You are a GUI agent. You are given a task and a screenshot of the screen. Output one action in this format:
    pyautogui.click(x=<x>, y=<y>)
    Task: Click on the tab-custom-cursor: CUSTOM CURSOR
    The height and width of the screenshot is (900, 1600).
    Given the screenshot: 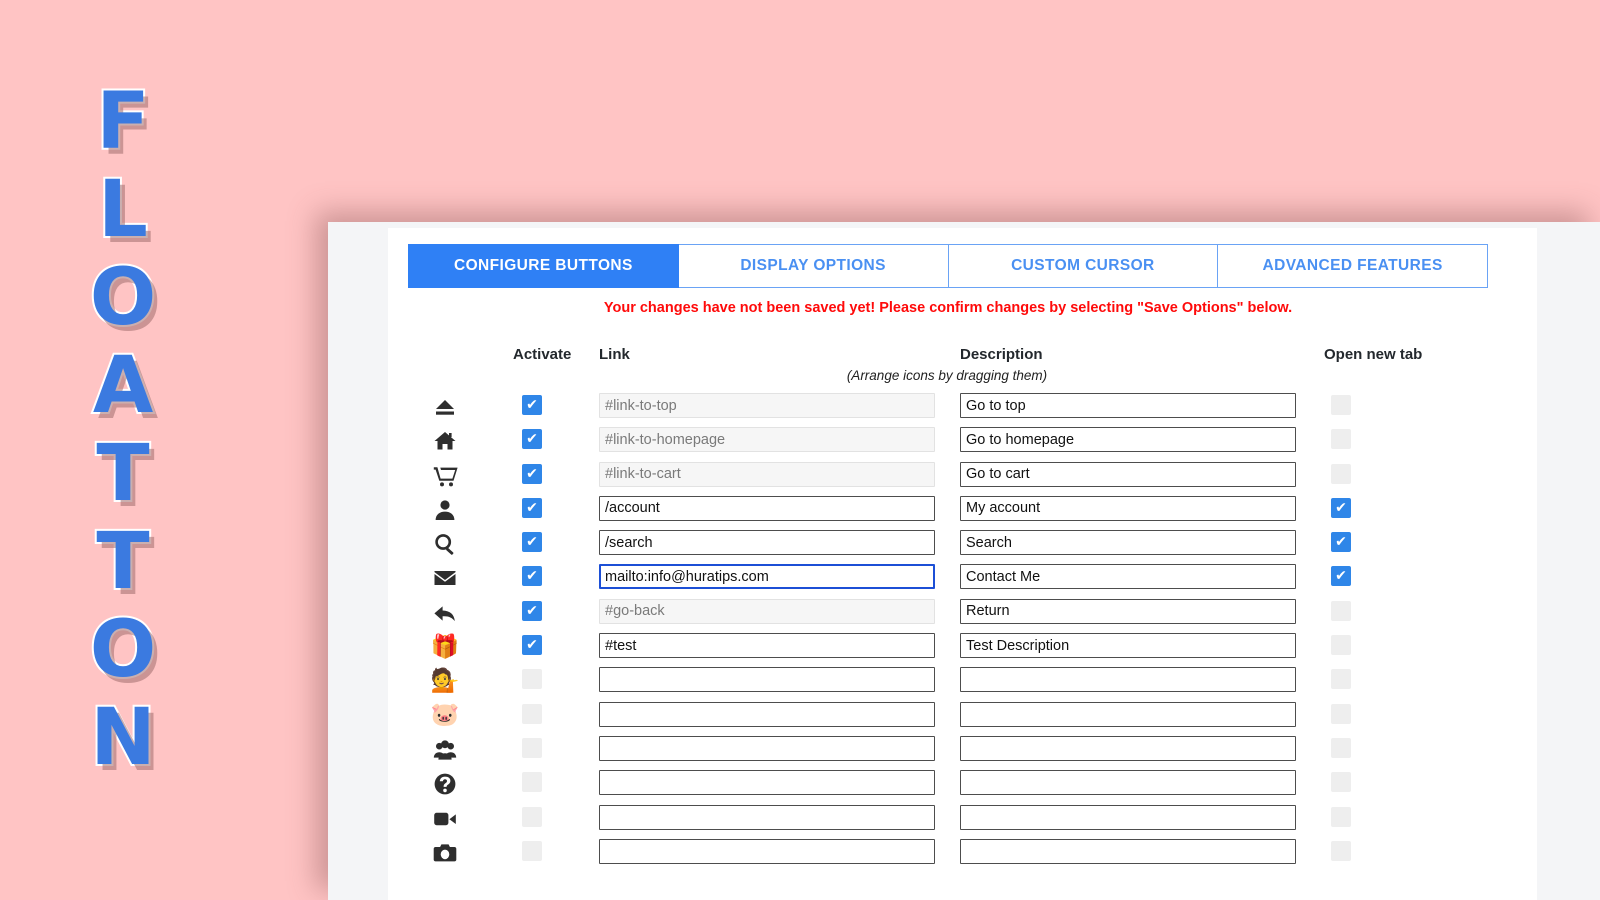 What is the action you would take?
    pyautogui.click(x=1083, y=266)
    